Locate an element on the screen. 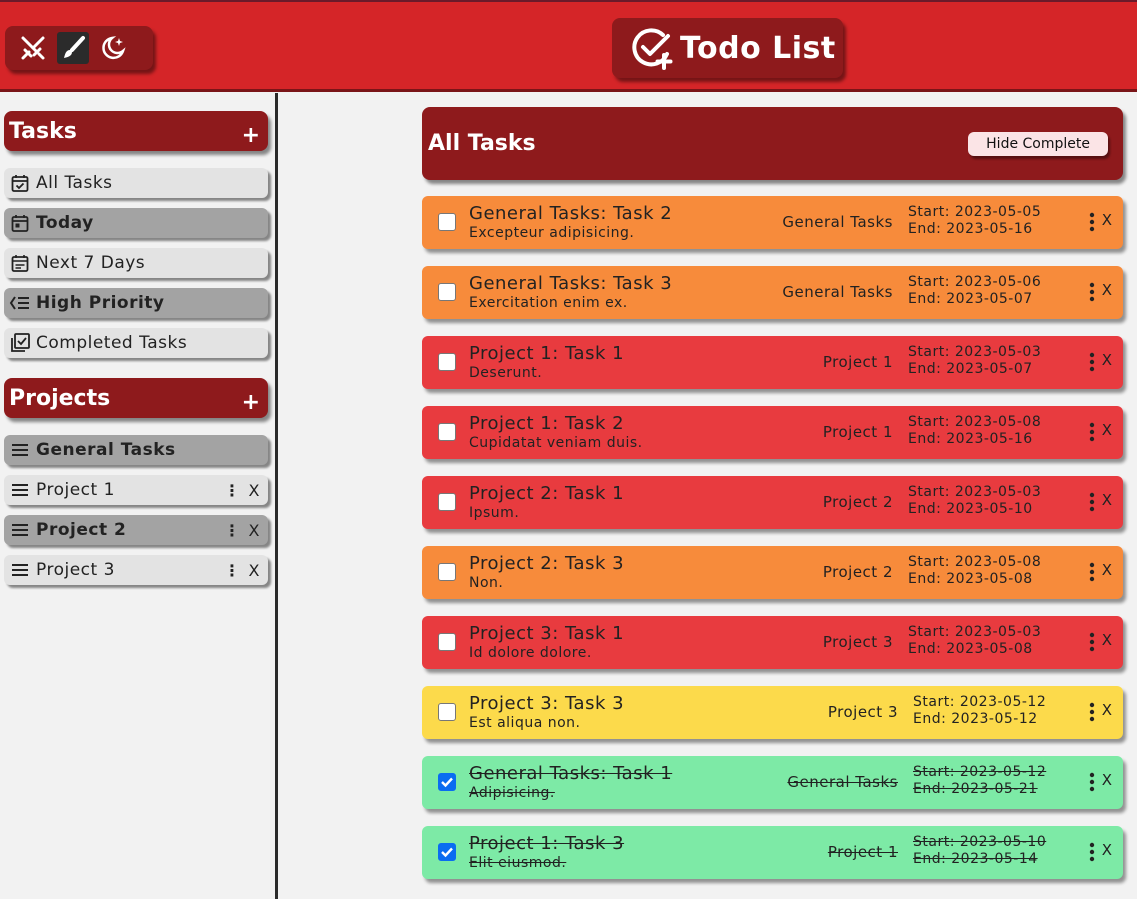  sidebar-item-label: Completed Tasks is located at coordinates (112, 343).